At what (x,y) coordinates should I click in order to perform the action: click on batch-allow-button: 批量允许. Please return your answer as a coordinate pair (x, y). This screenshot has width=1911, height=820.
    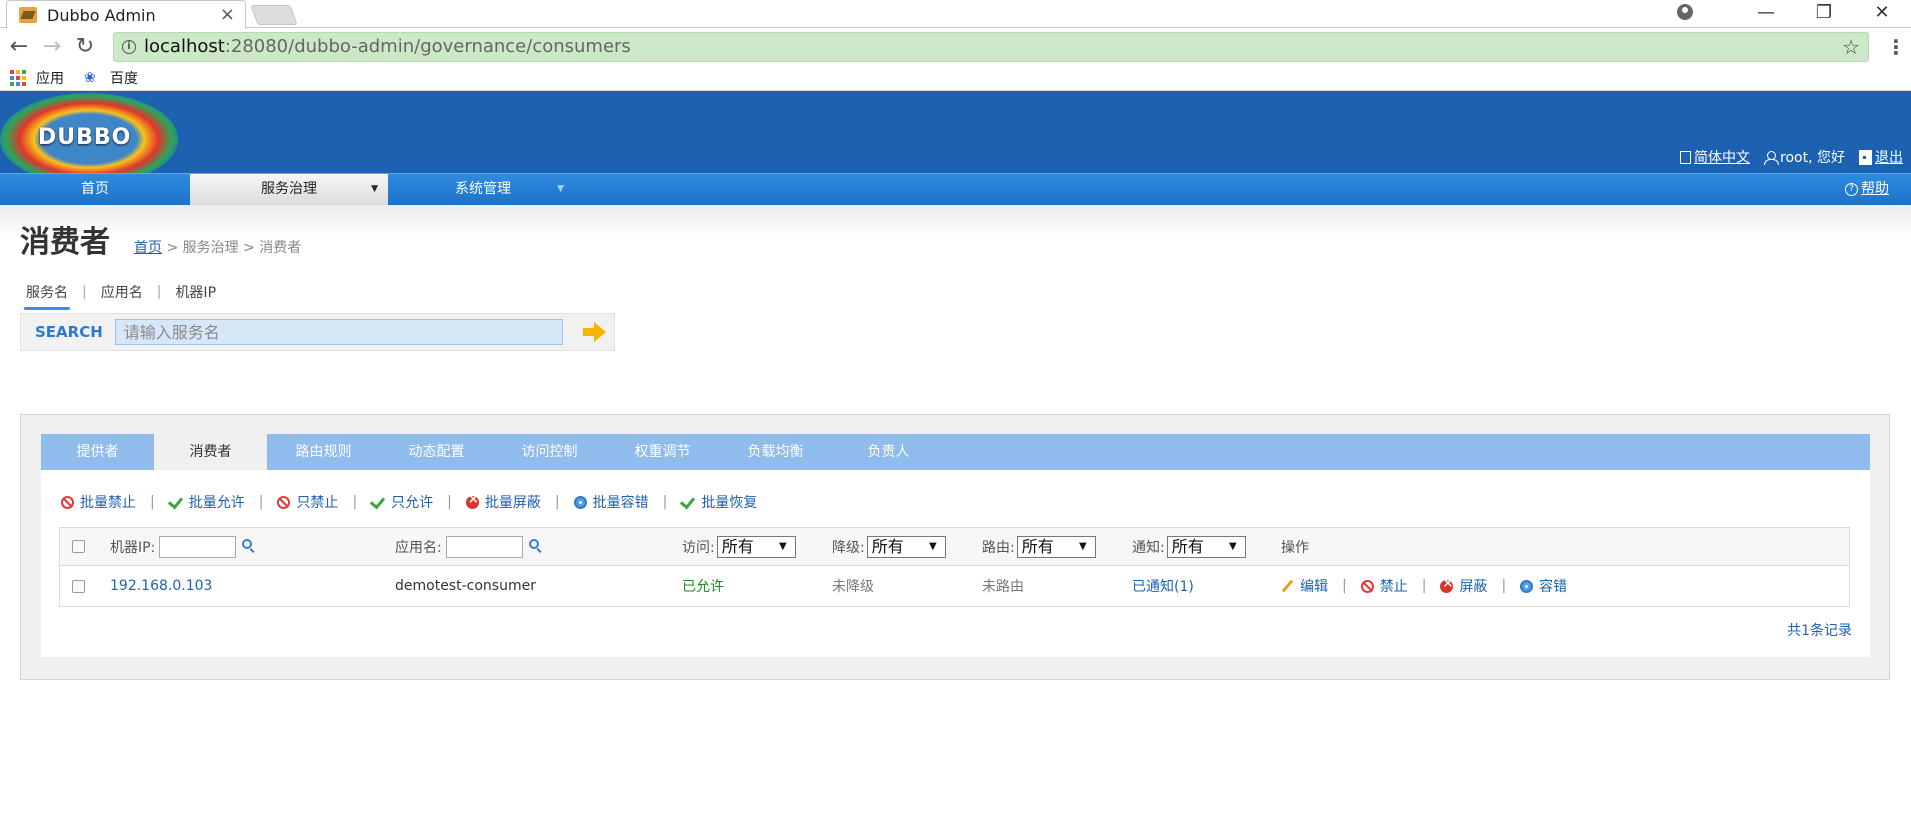
    Looking at the image, I should click on (207, 502).